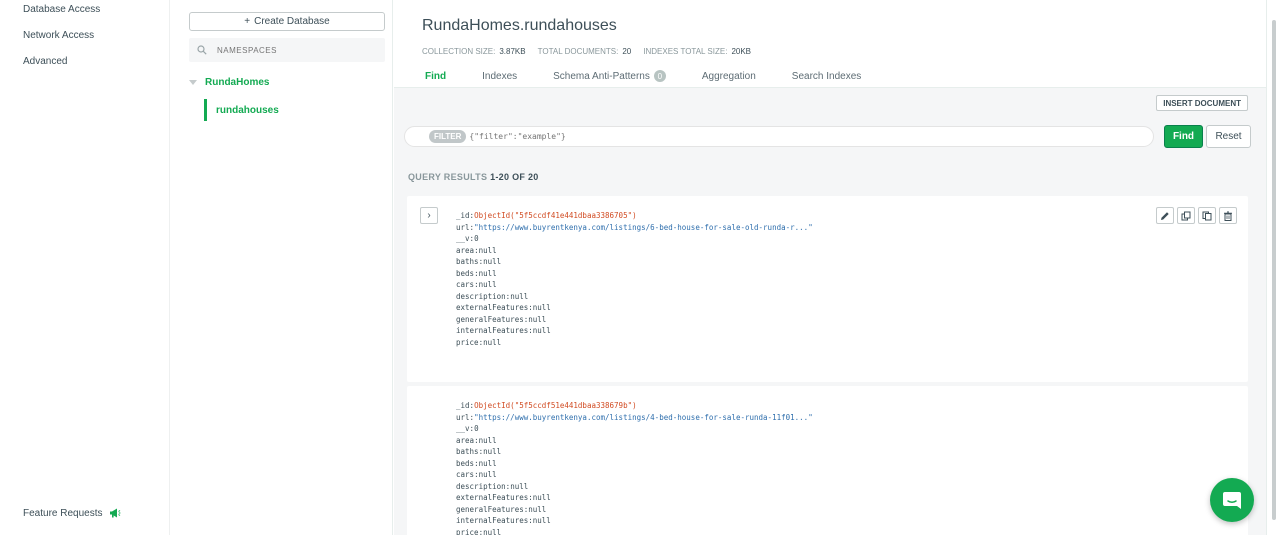 This screenshot has height=535, width=1280. I want to click on nav-database-access: Database Access, so click(61, 9).